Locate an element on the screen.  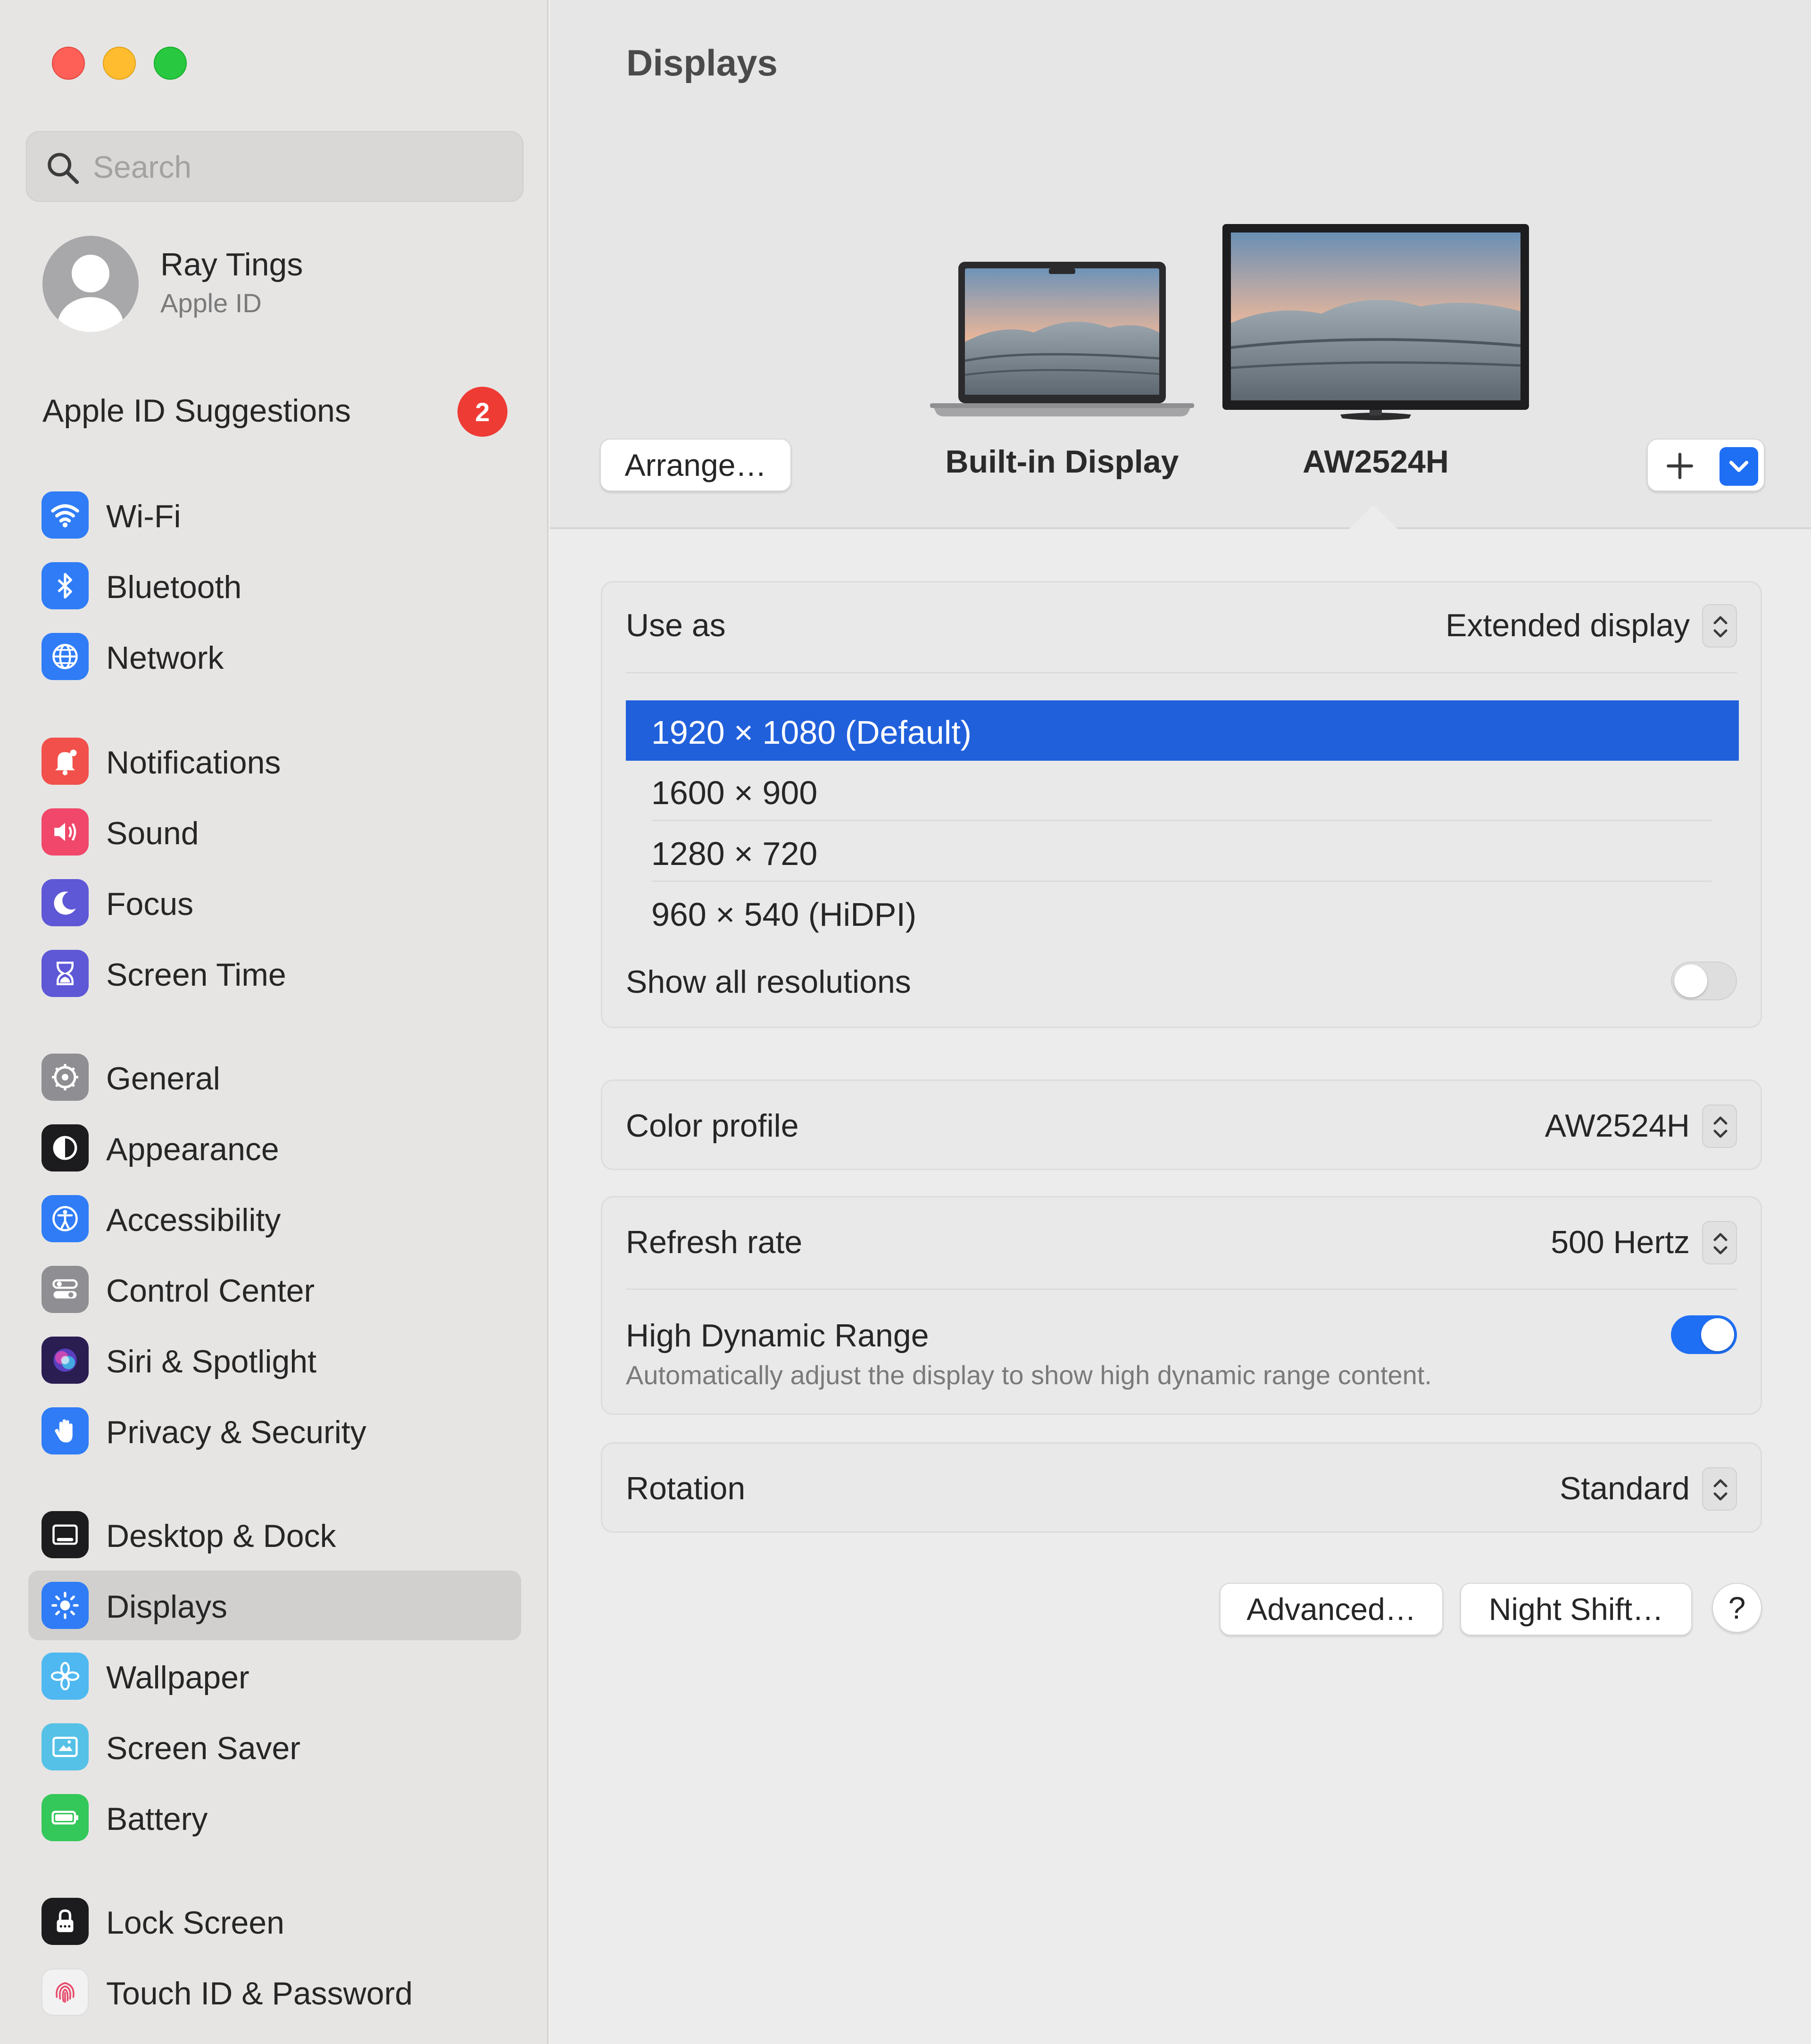
sidebar-item-label: Touch ID & Password is located at coordinates (259, 1994).